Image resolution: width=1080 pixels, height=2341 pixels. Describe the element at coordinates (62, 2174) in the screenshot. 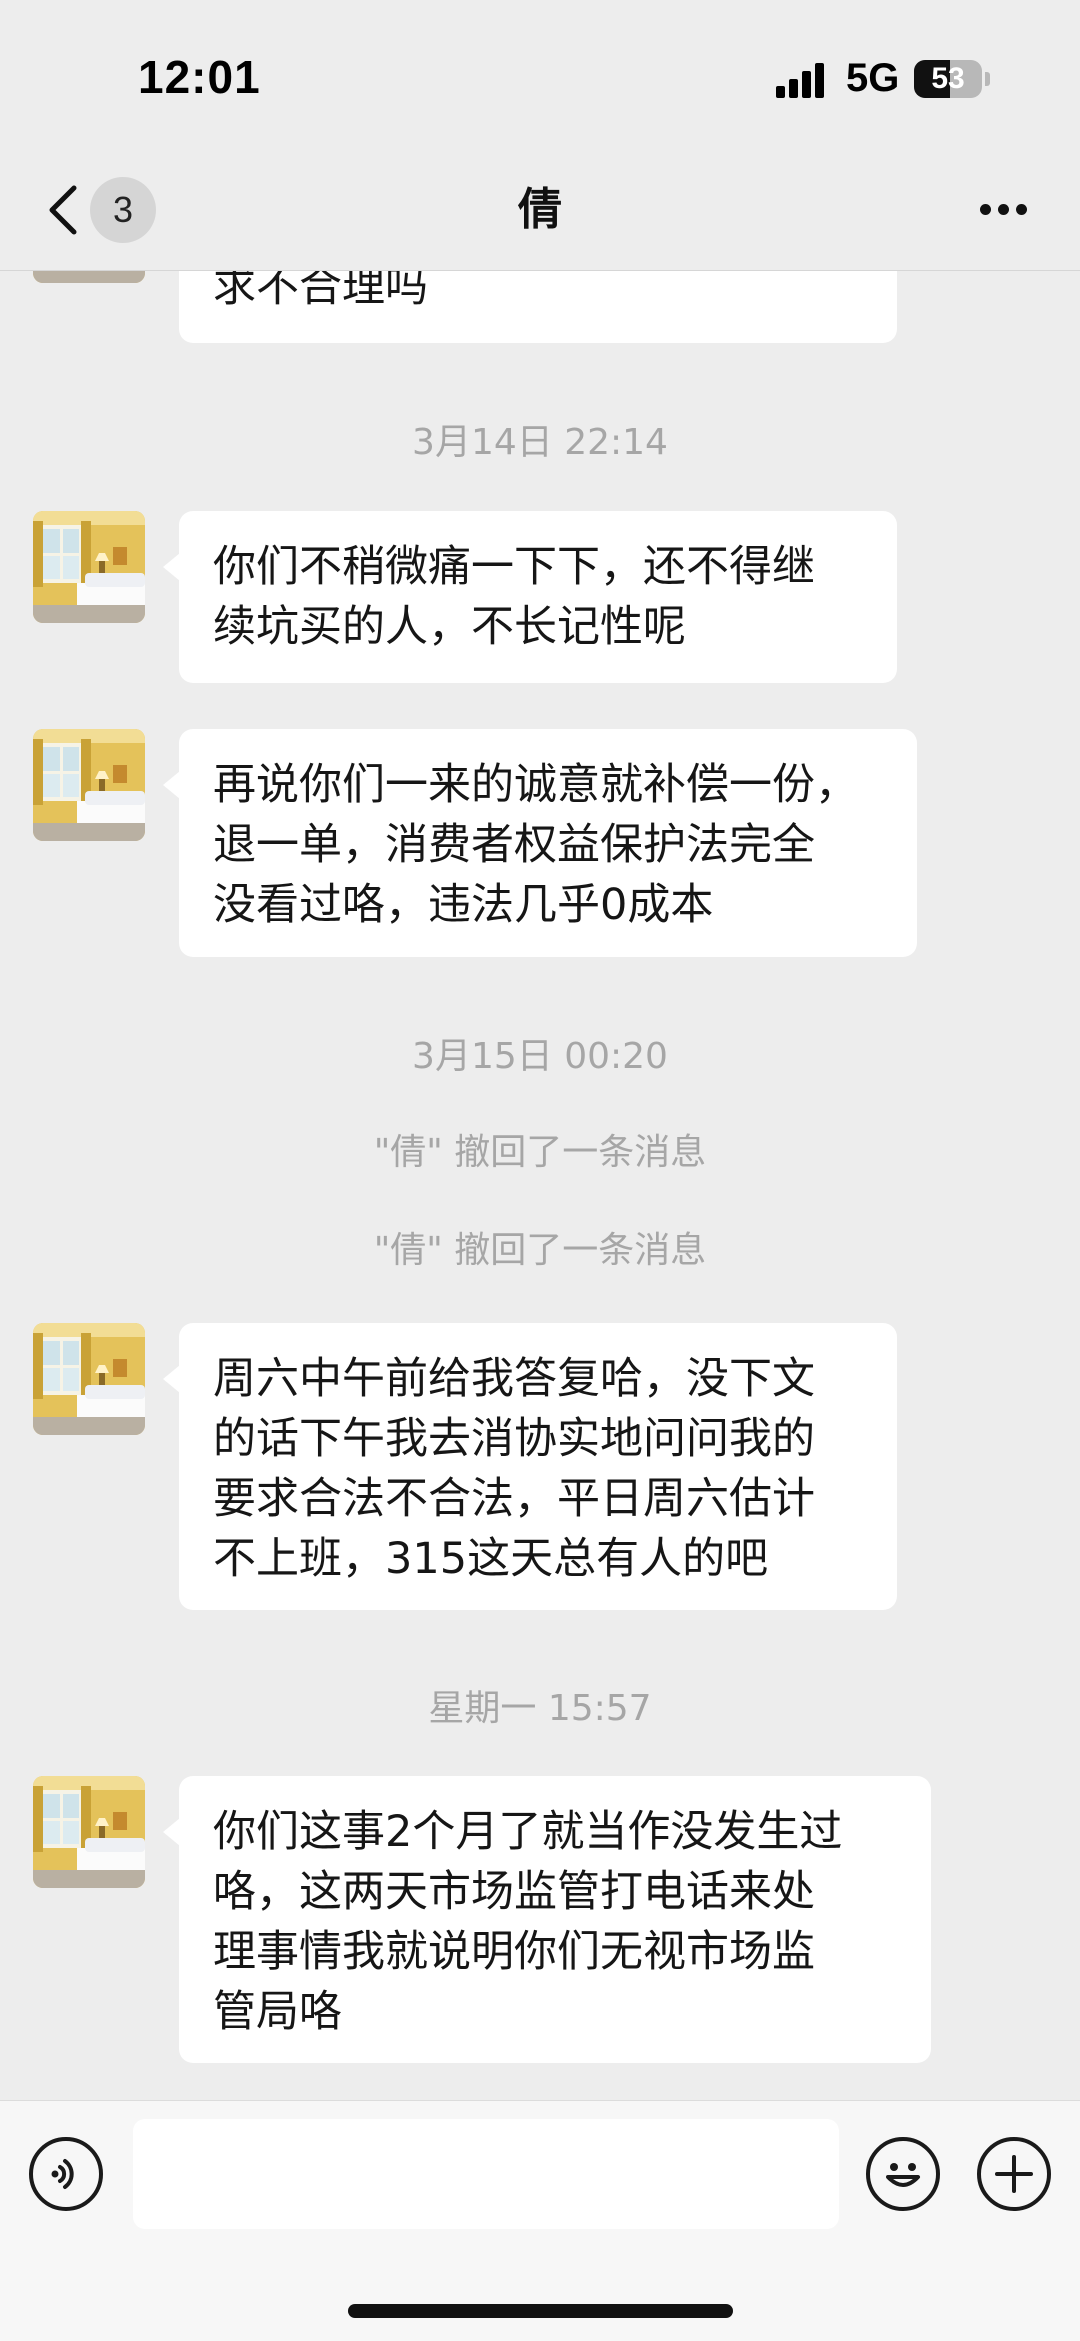

I see `voice-icon` at that location.